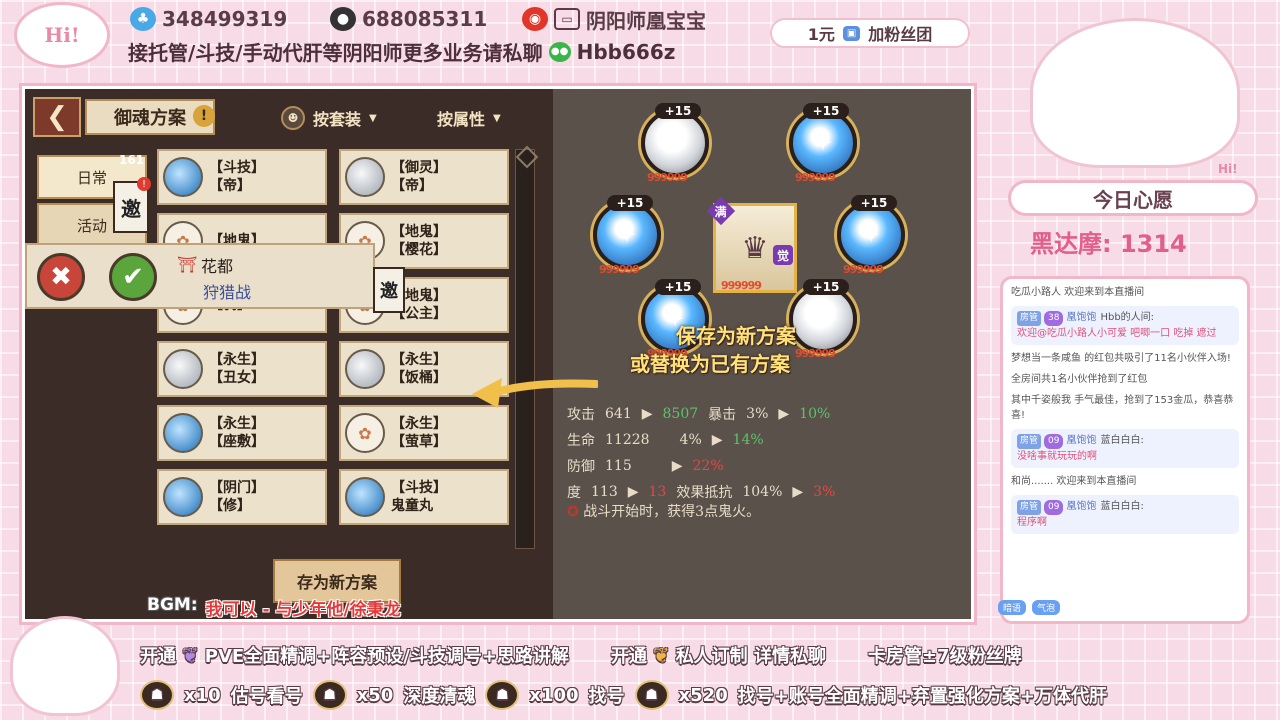 The image size is (1280, 720). I want to click on stat-k1: 生命, so click(581, 441).